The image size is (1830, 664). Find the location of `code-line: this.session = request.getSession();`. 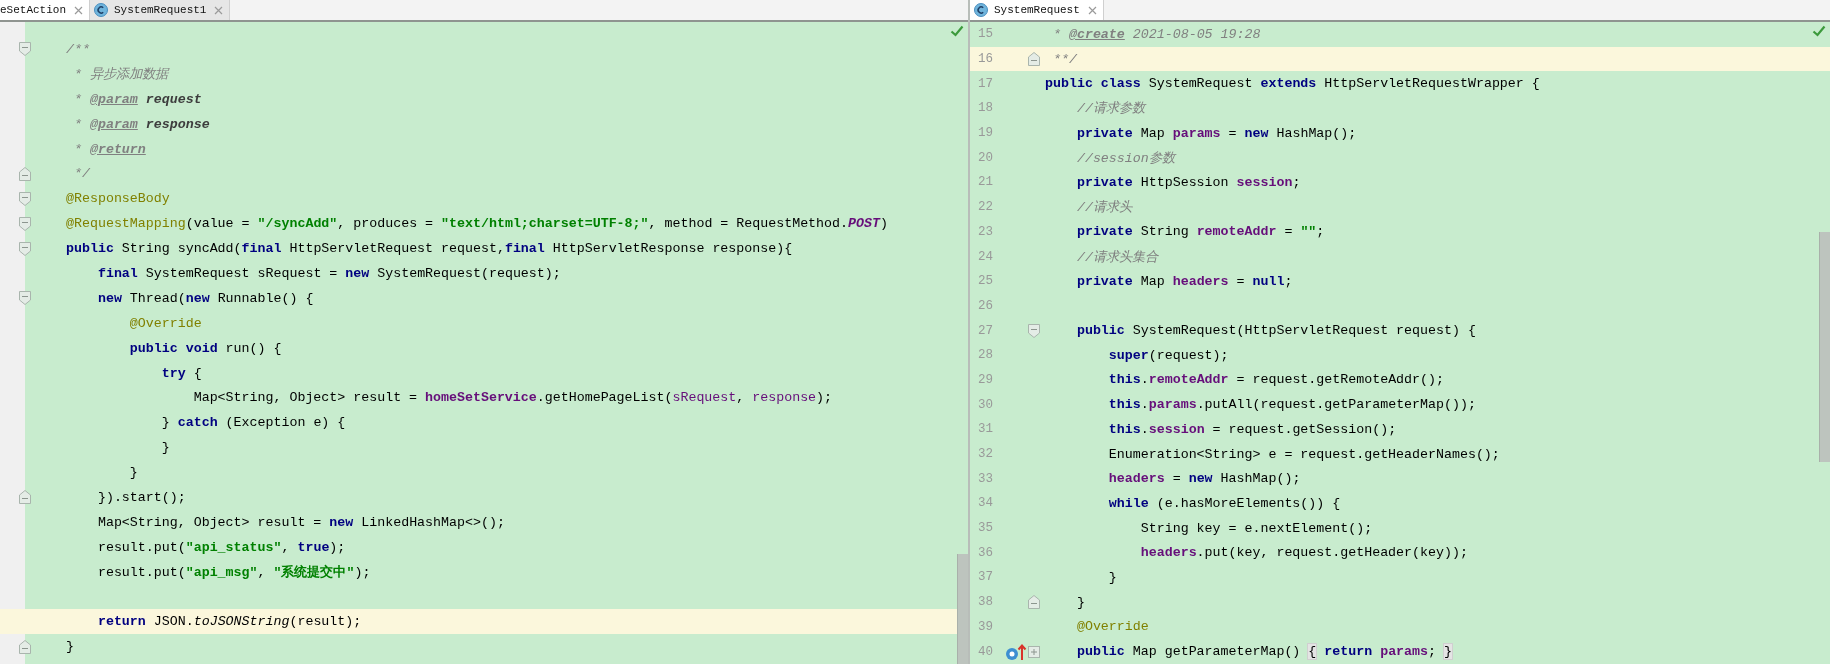

code-line: this.session = request.getSession(); is located at coordinates (1252, 429).